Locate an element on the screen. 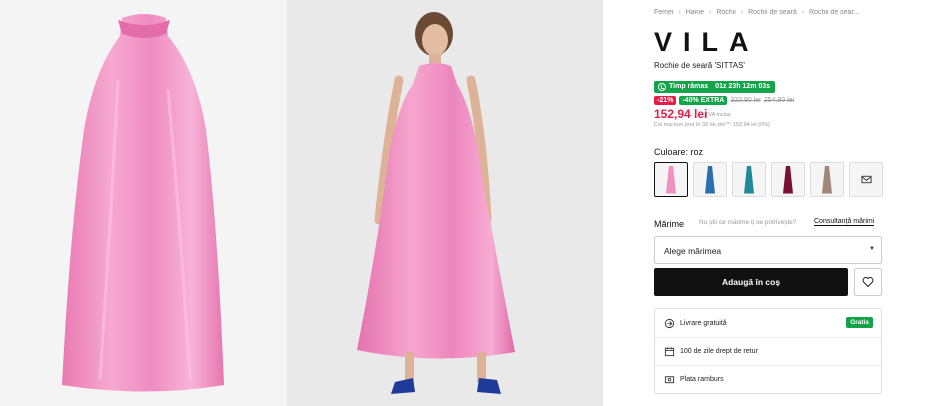  extra-discount-badge: -40% EXTRA is located at coordinates (703, 100).